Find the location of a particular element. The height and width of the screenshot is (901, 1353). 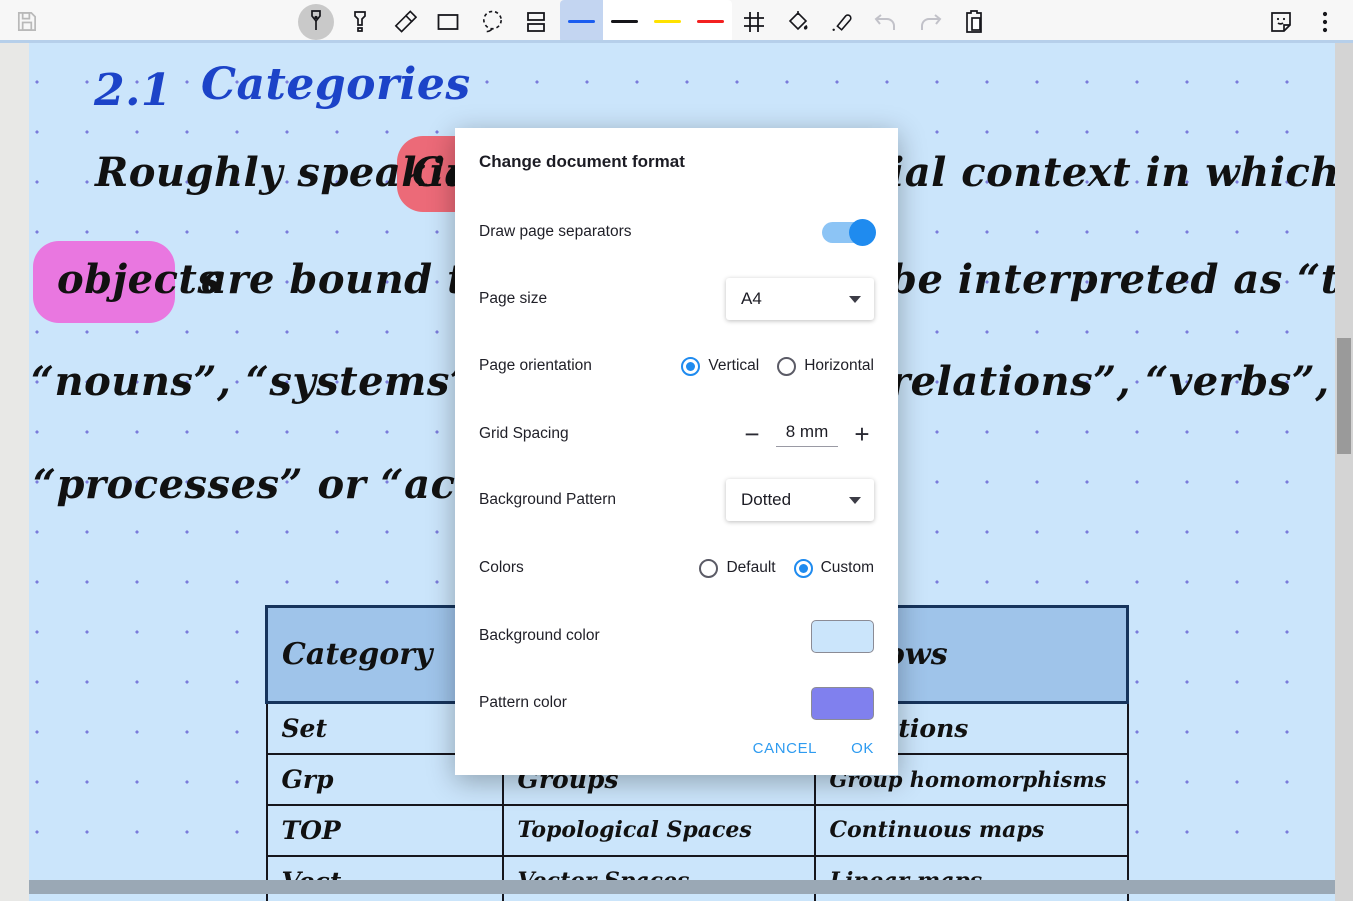

color-swatch-black is located at coordinates (624, 21).